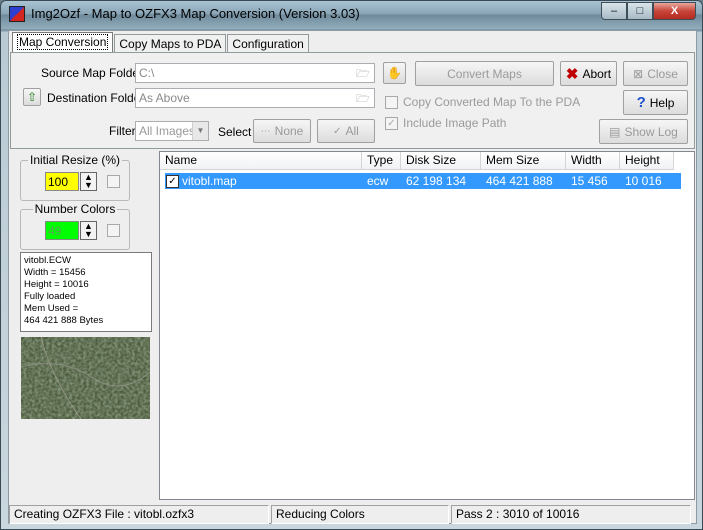  What do you see at coordinates (593, 160) in the screenshot?
I see `col-width: Width` at bounding box center [593, 160].